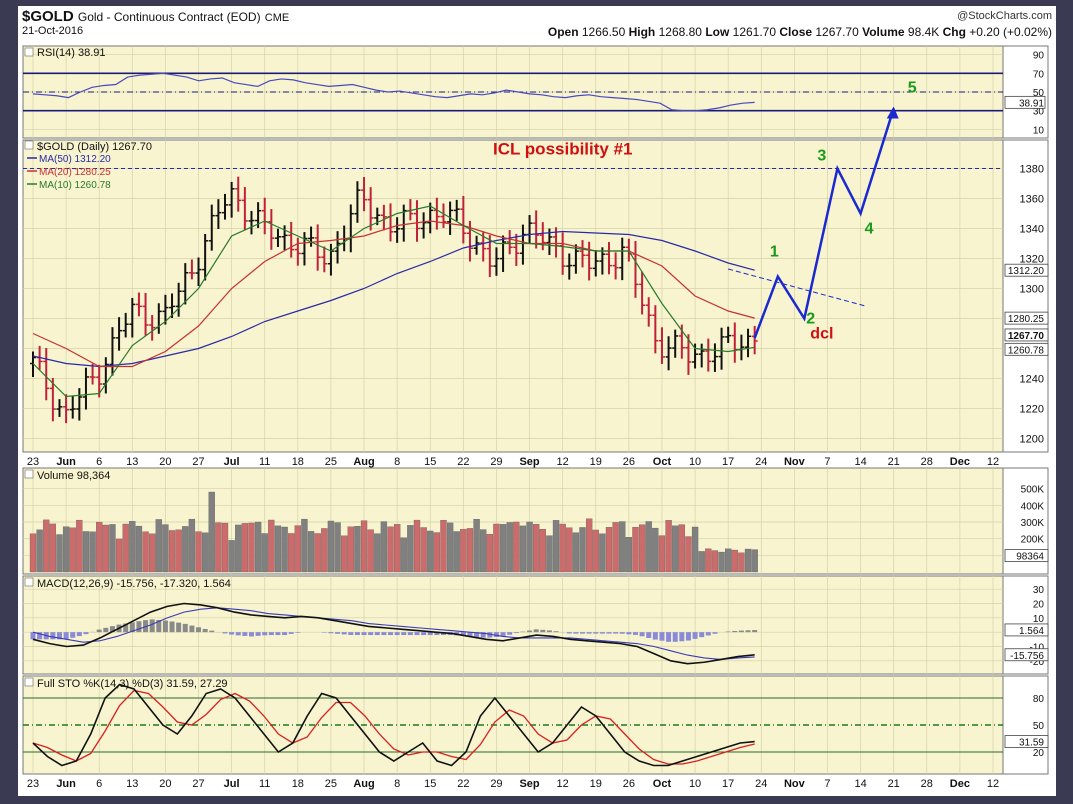 This screenshot has width=1073, height=804. Describe the element at coordinates (1032, 290) in the screenshot. I see `price-tick: 1300` at that location.